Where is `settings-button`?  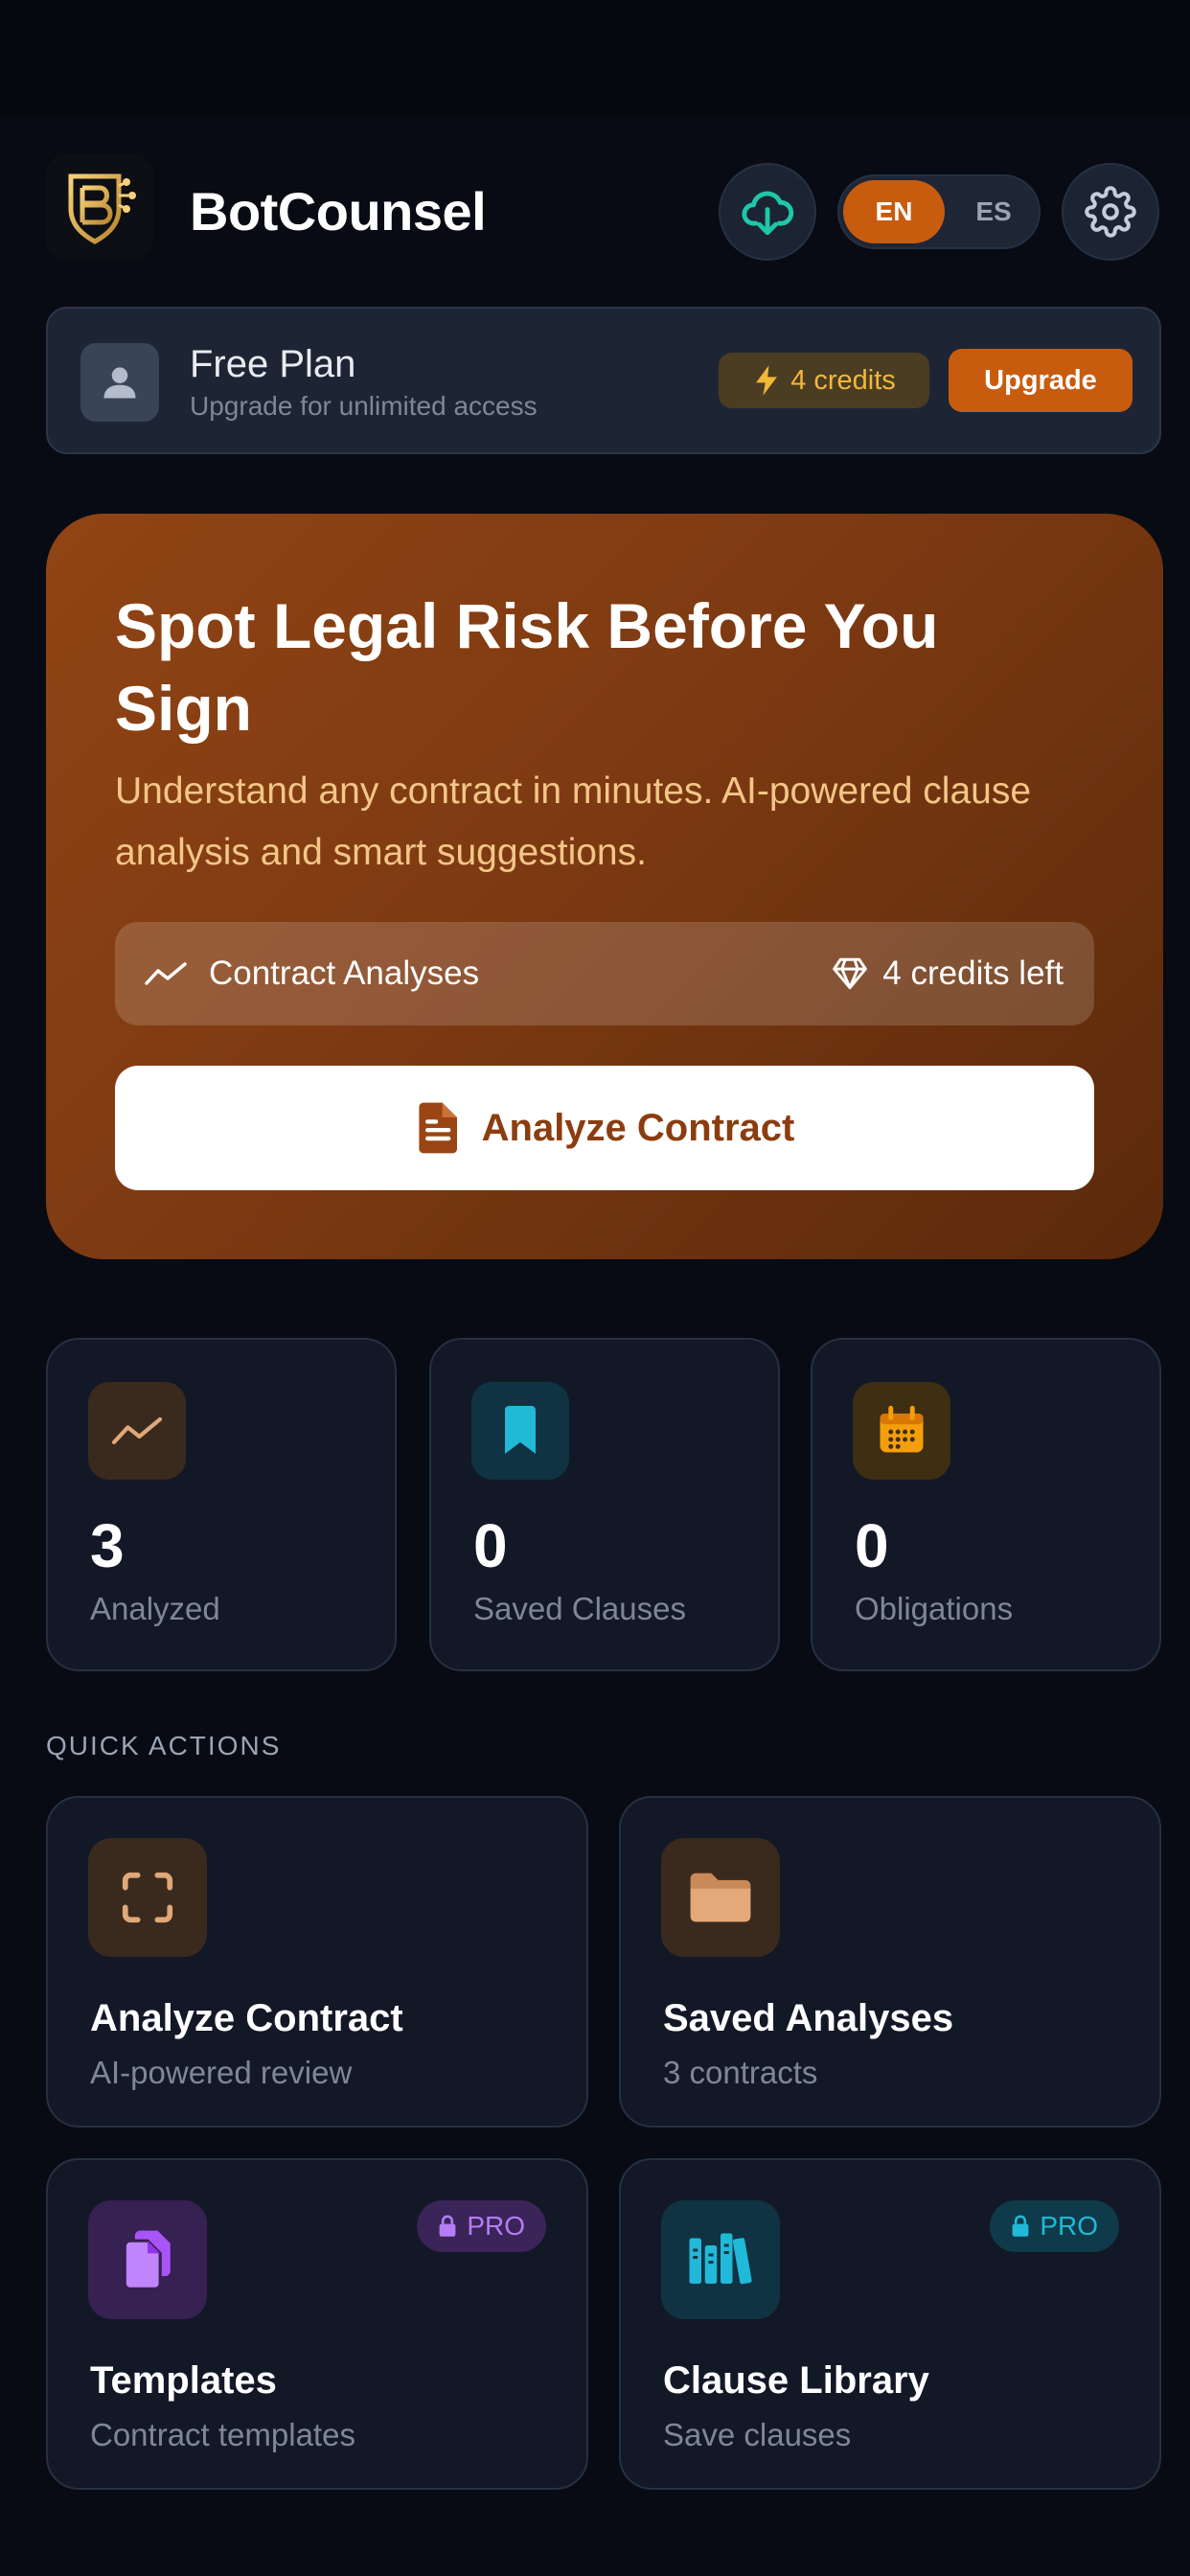 settings-button is located at coordinates (1110, 212).